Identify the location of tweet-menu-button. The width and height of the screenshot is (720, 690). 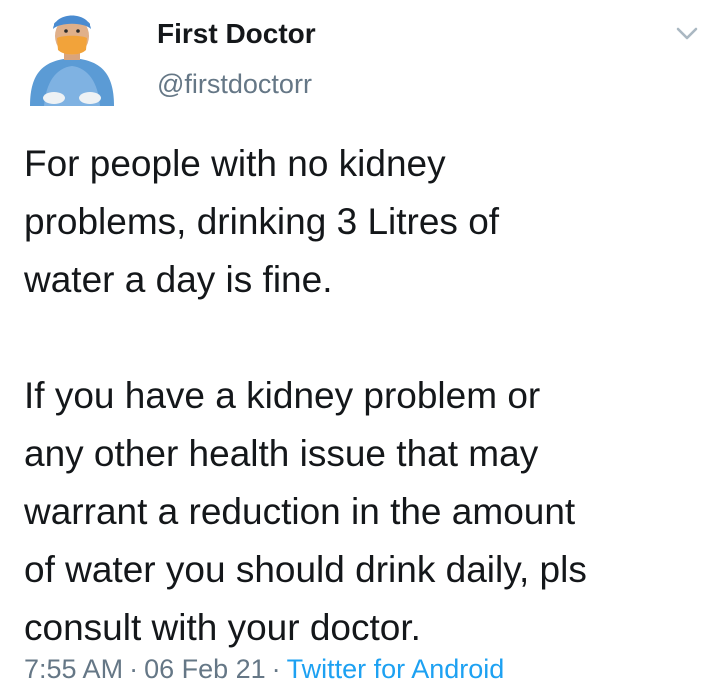
(687, 34).